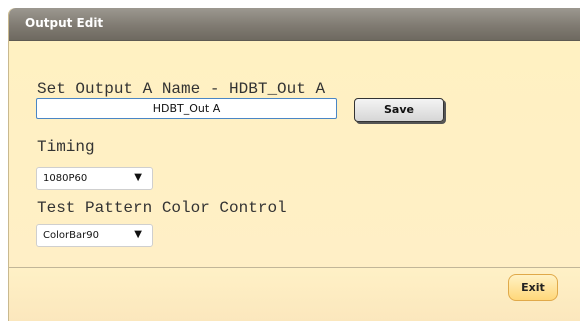  I want to click on test-pattern-select: ColorBar90 ▼, so click(94, 235).